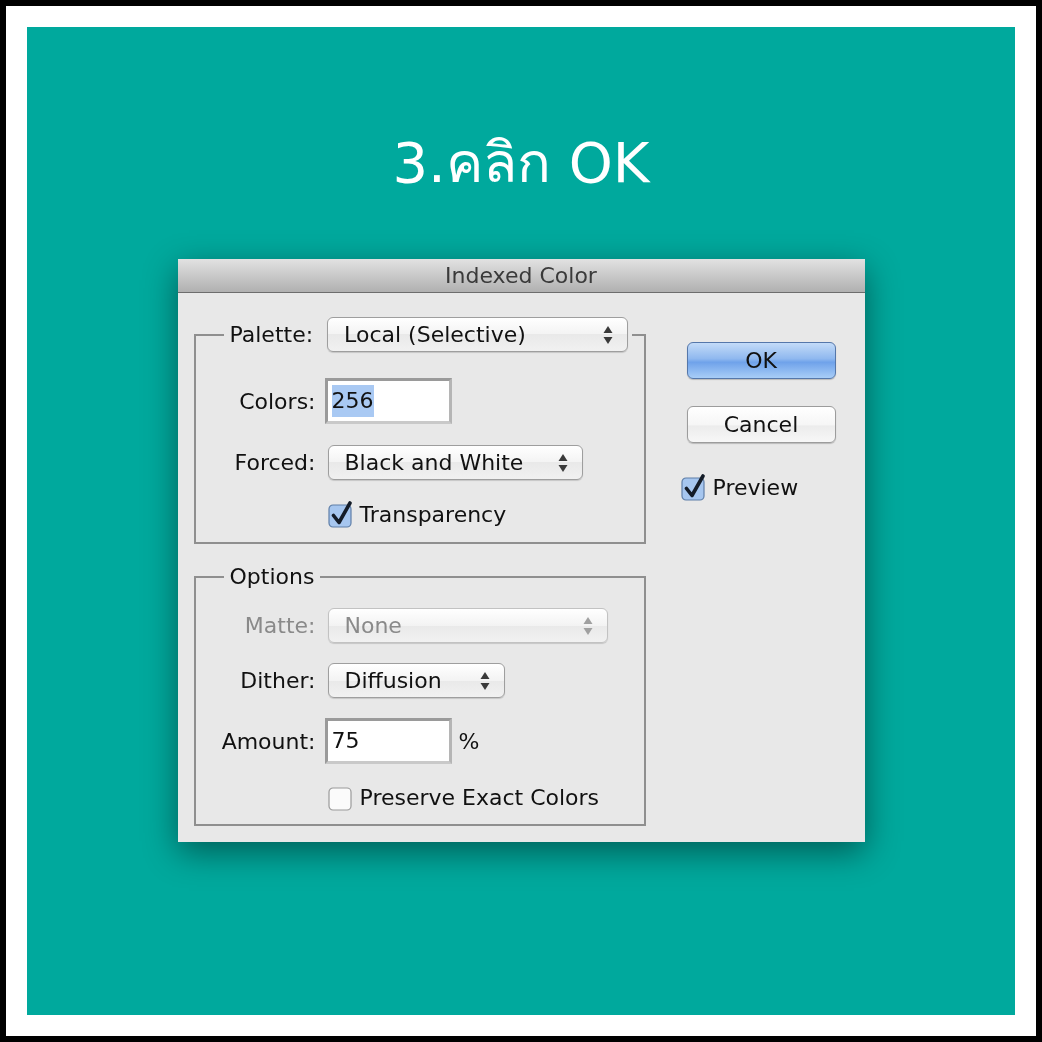 Image resolution: width=1042 pixels, height=1042 pixels. What do you see at coordinates (433, 515) in the screenshot?
I see `checkbox-label: Transparency` at bounding box center [433, 515].